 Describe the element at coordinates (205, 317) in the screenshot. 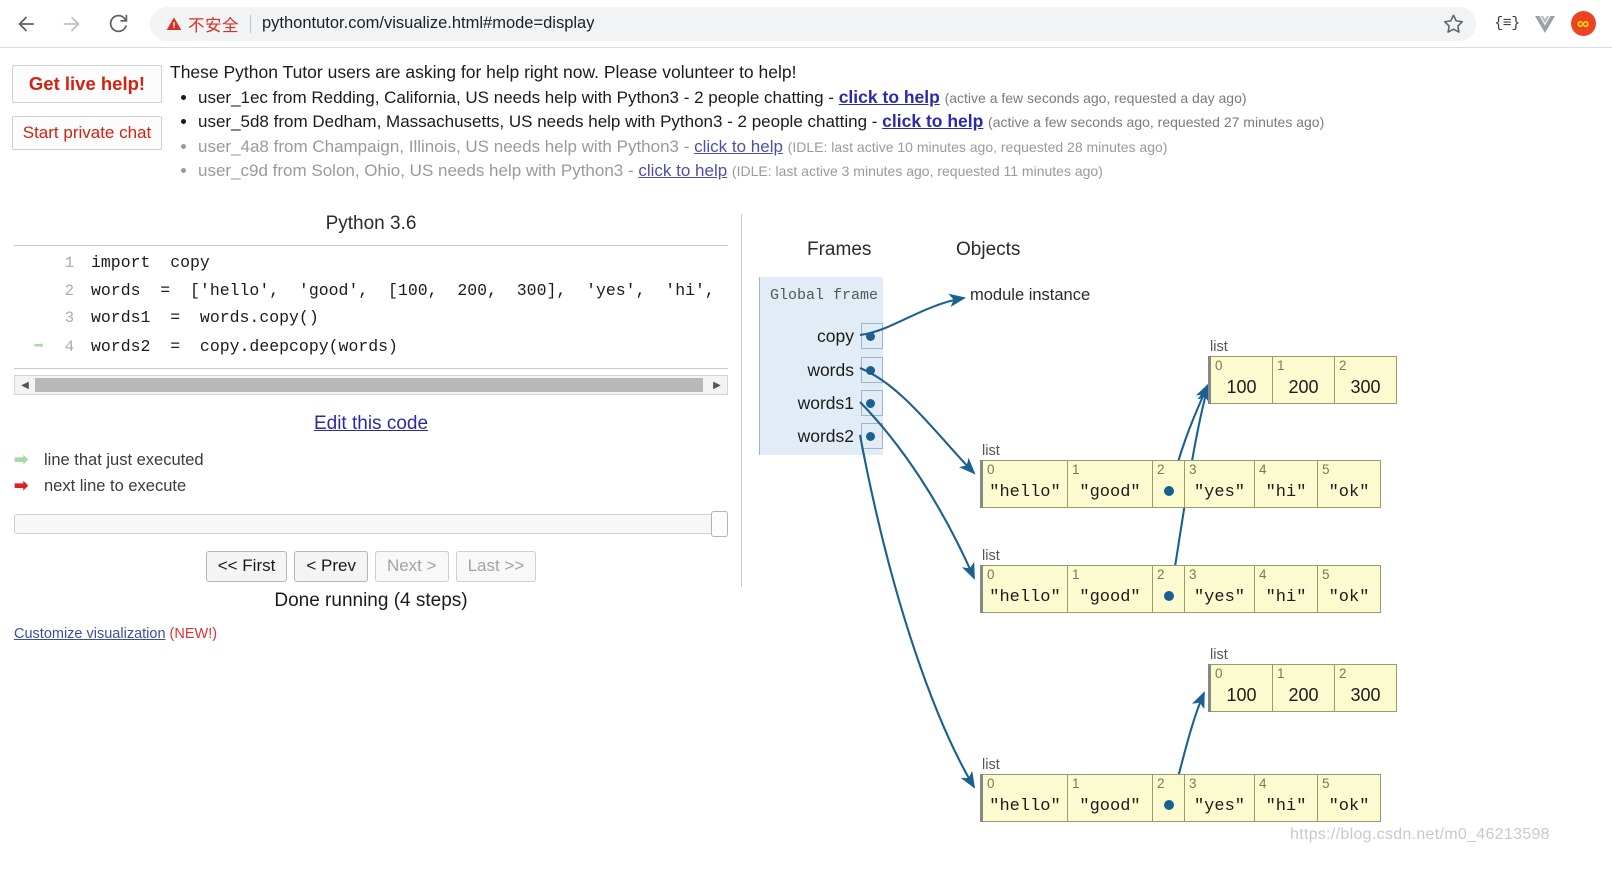

I see `line-text: words1 = words.copy()` at that location.